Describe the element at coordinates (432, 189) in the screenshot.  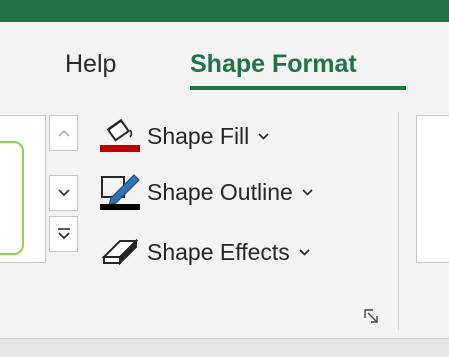
I see `wordart-styles-gallery` at that location.